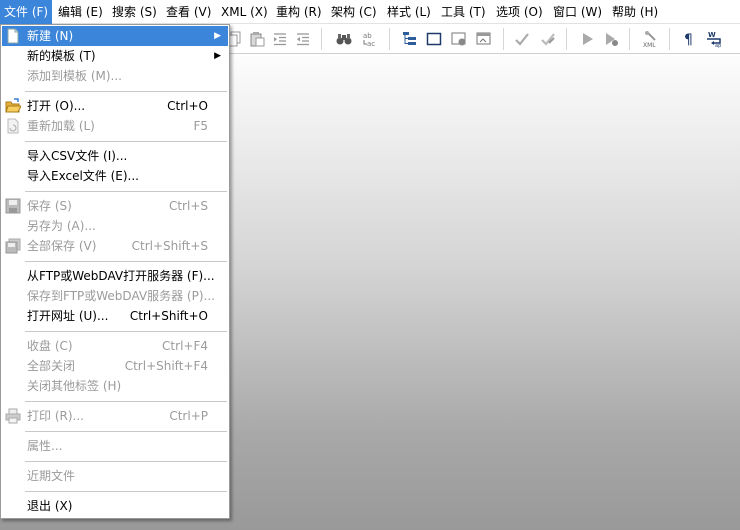 The height and width of the screenshot is (530, 740). Describe the element at coordinates (13, 246) in the screenshot. I see `save-all-icon` at that location.